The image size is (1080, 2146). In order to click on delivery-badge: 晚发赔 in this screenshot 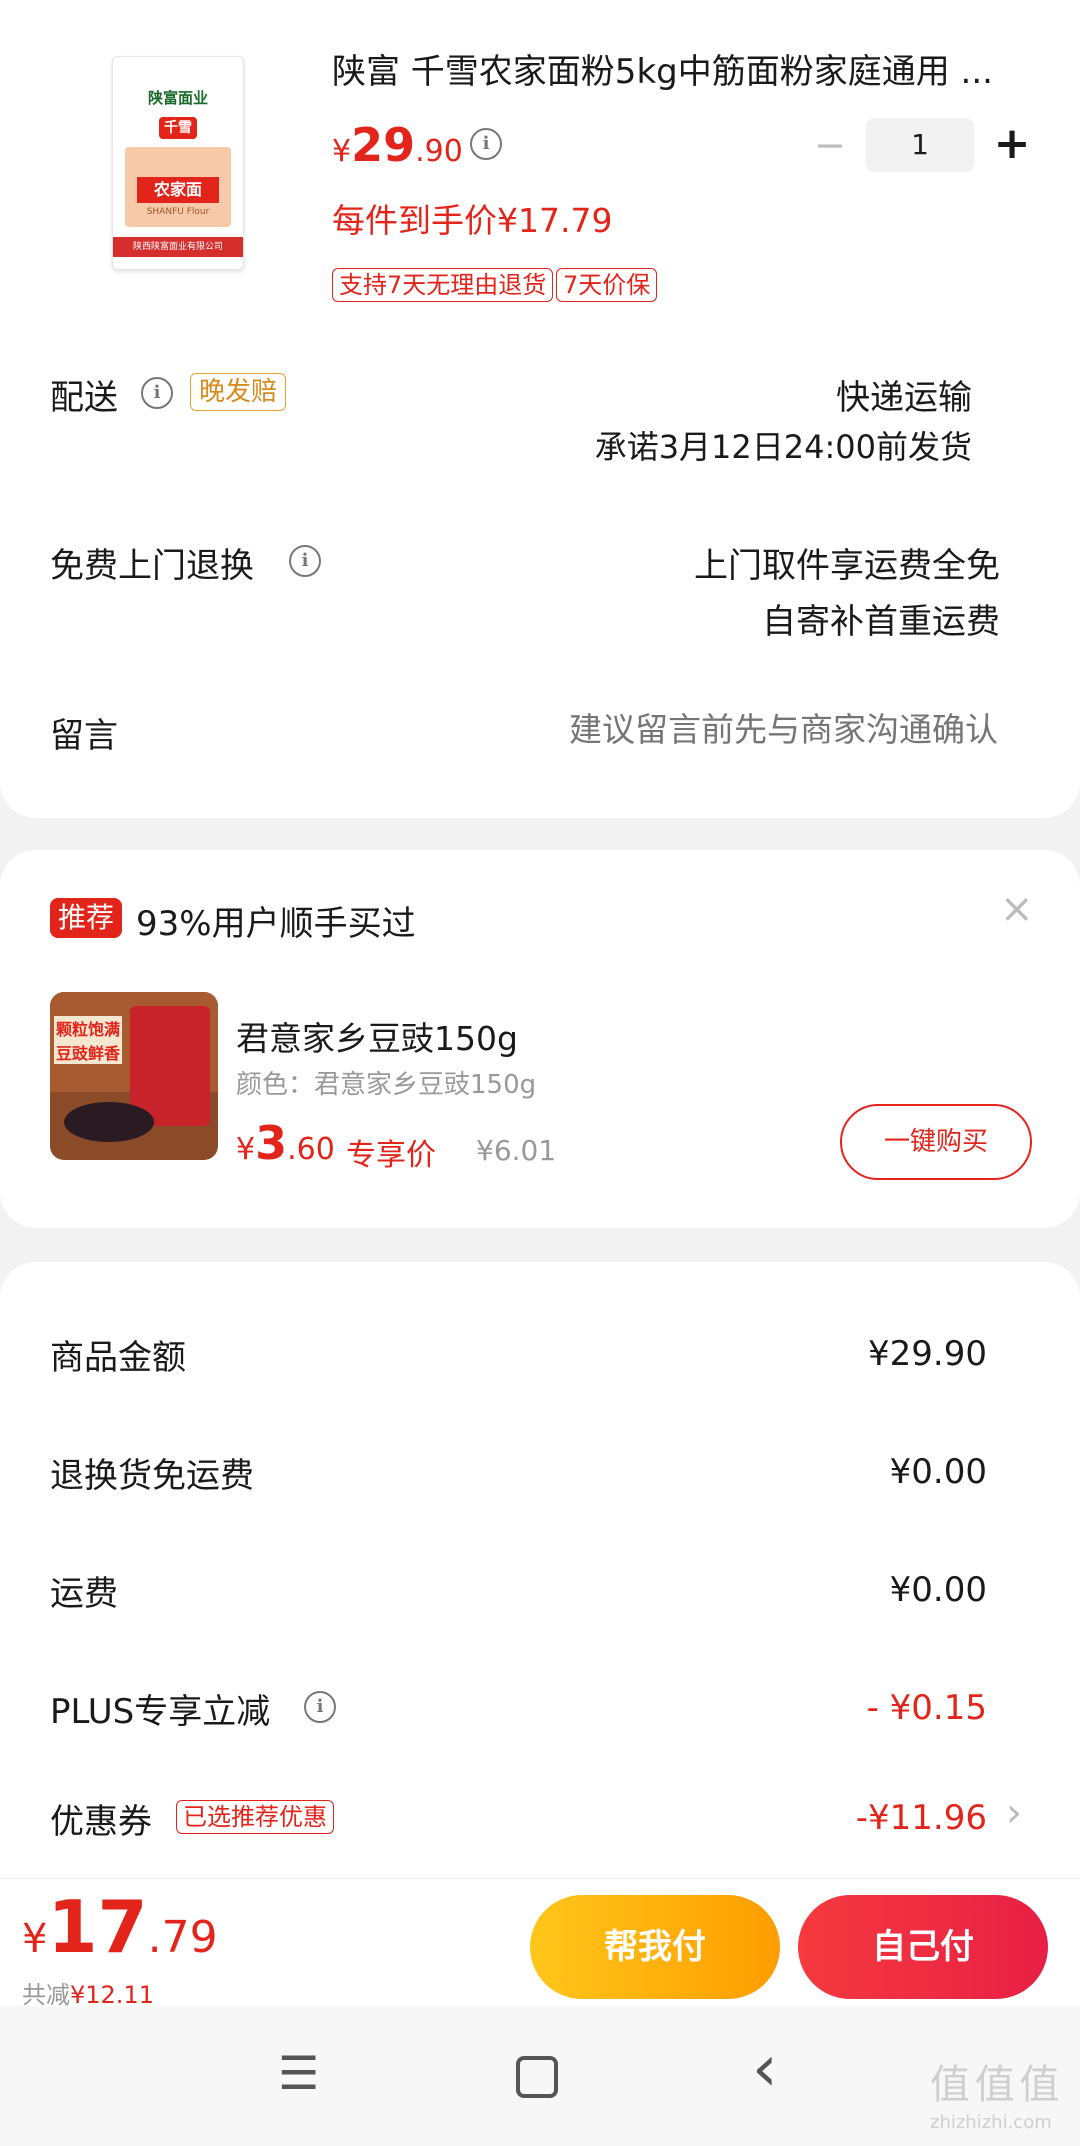, I will do `click(238, 392)`.